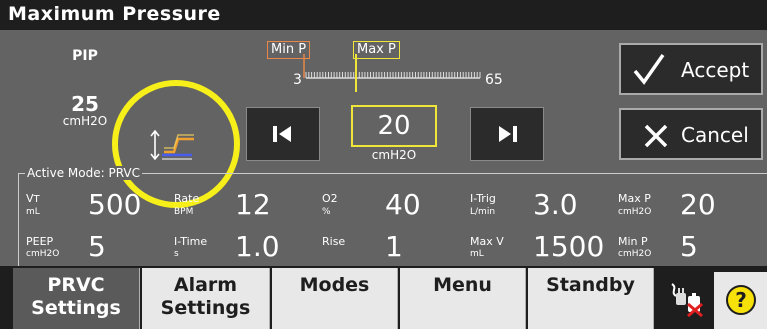  What do you see at coordinates (698, 205) in the screenshot?
I see `maxp-value: 20` at bounding box center [698, 205].